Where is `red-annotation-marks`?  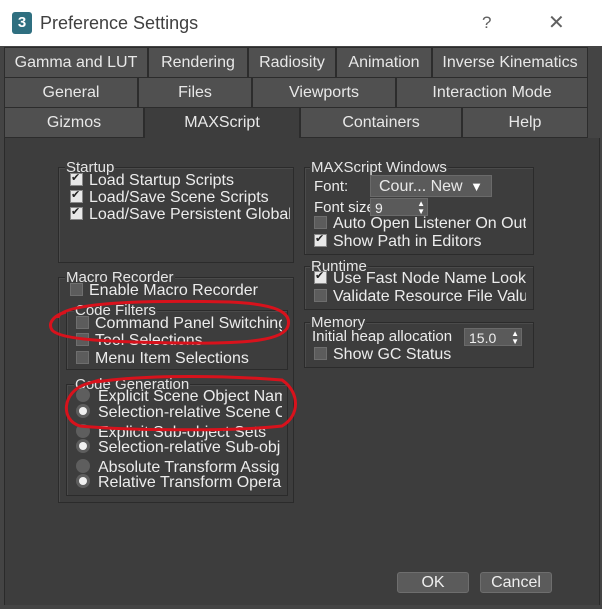
red-annotation-marks is located at coordinates (173, 365).